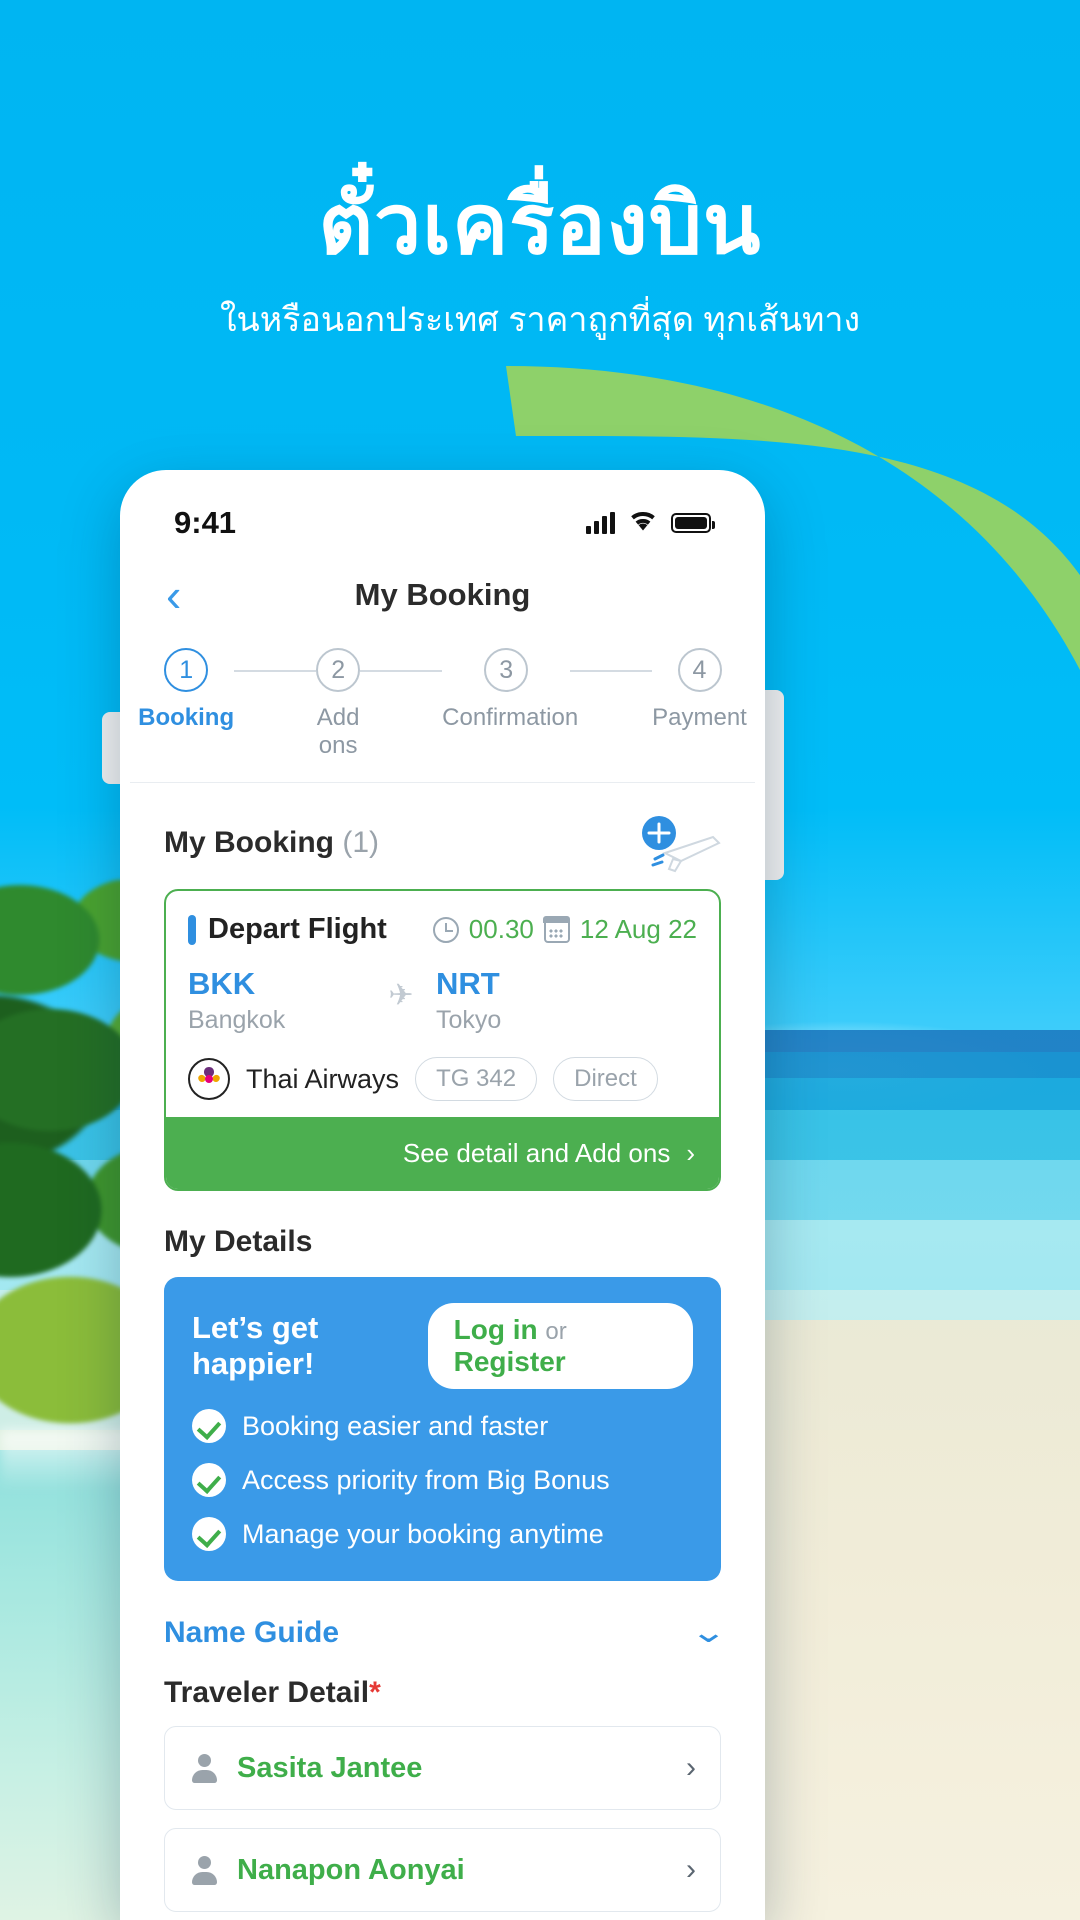 This screenshot has width=1080, height=1920. I want to click on flight-number-chip: TG 342, so click(476, 1079).